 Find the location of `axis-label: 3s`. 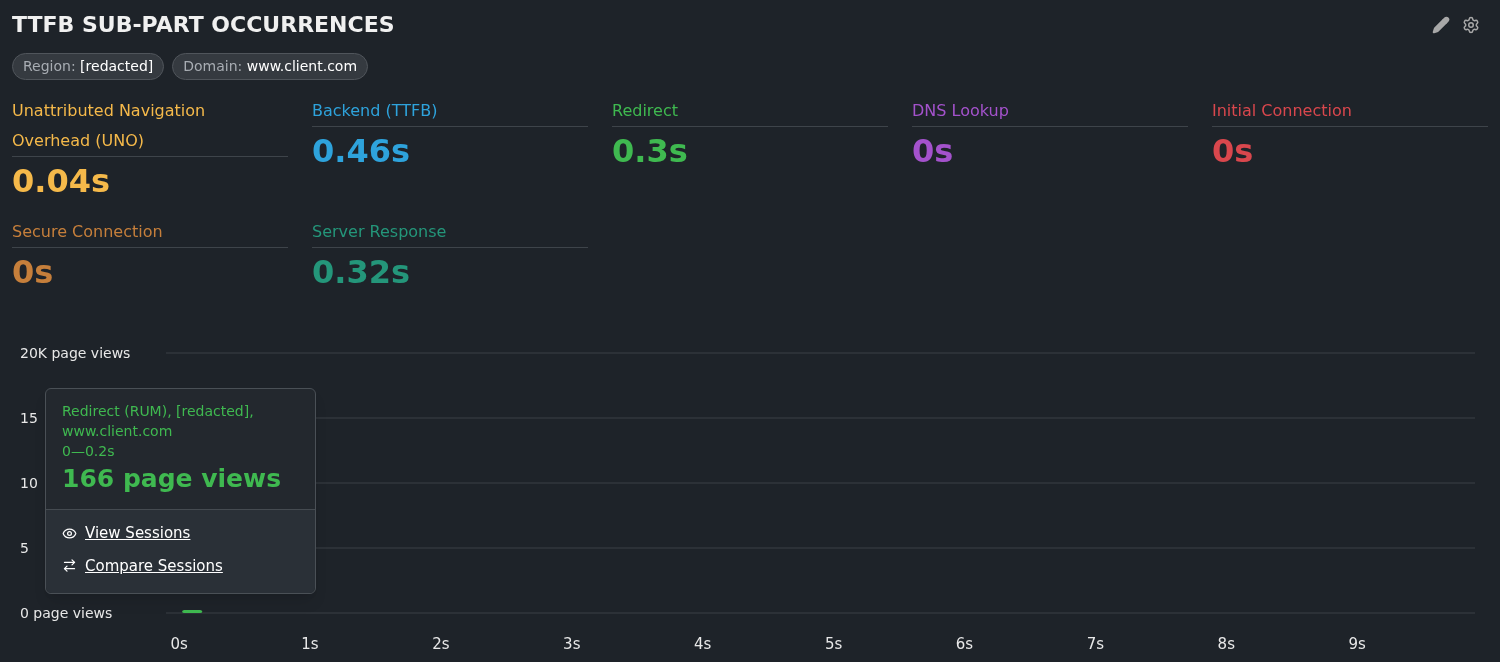

axis-label: 3s is located at coordinates (572, 643).